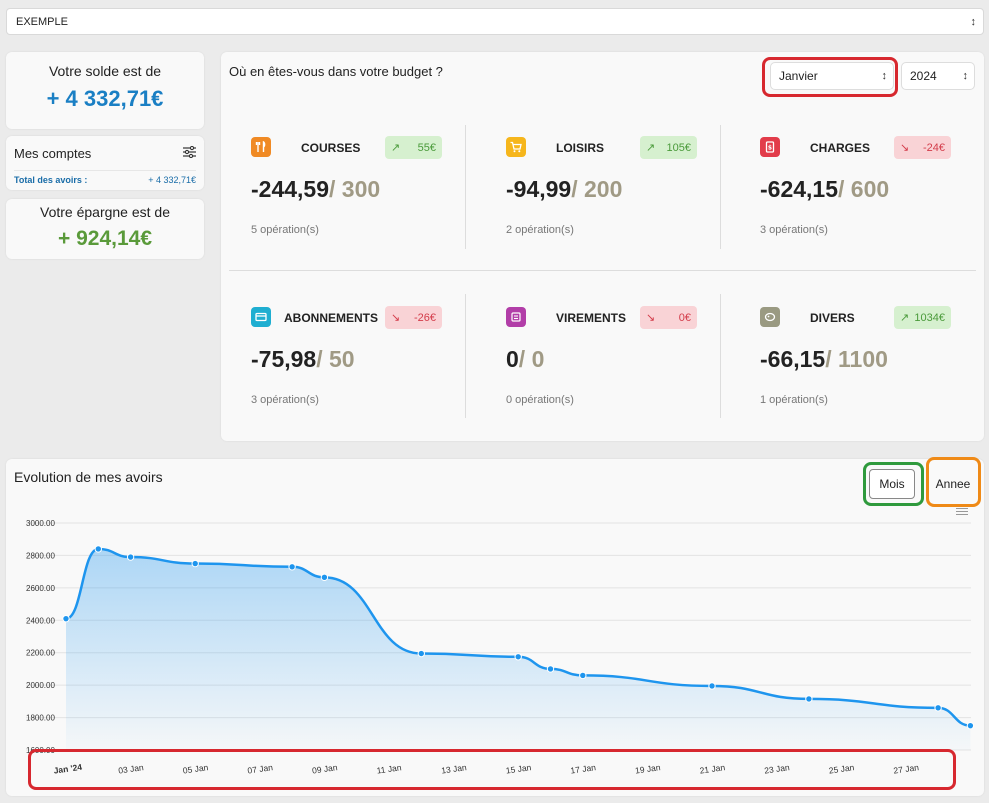  What do you see at coordinates (355, 189) in the screenshot?
I see `category-limit: / 300` at bounding box center [355, 189].